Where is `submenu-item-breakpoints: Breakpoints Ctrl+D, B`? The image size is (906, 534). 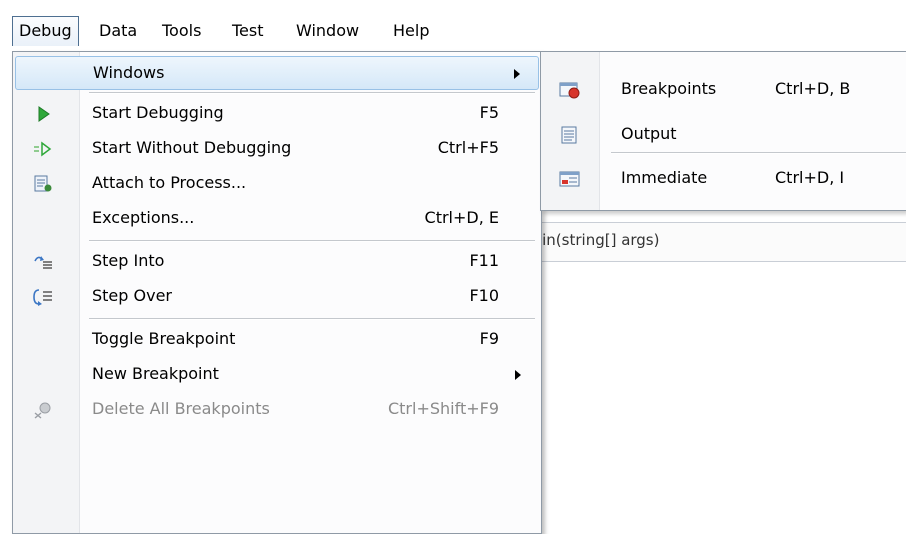 submenu-item-breakpoints: Breakpoints Ctrl+D, B is located at coordinates (724, 89).